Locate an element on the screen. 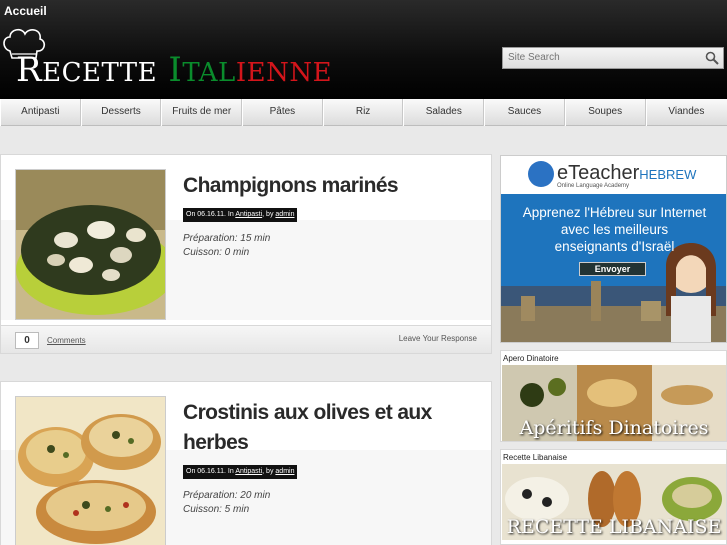 The height and width of the screenshot is (545, 727). cook-time: Cuisson: 5 min is located at coordinates (216, 509).